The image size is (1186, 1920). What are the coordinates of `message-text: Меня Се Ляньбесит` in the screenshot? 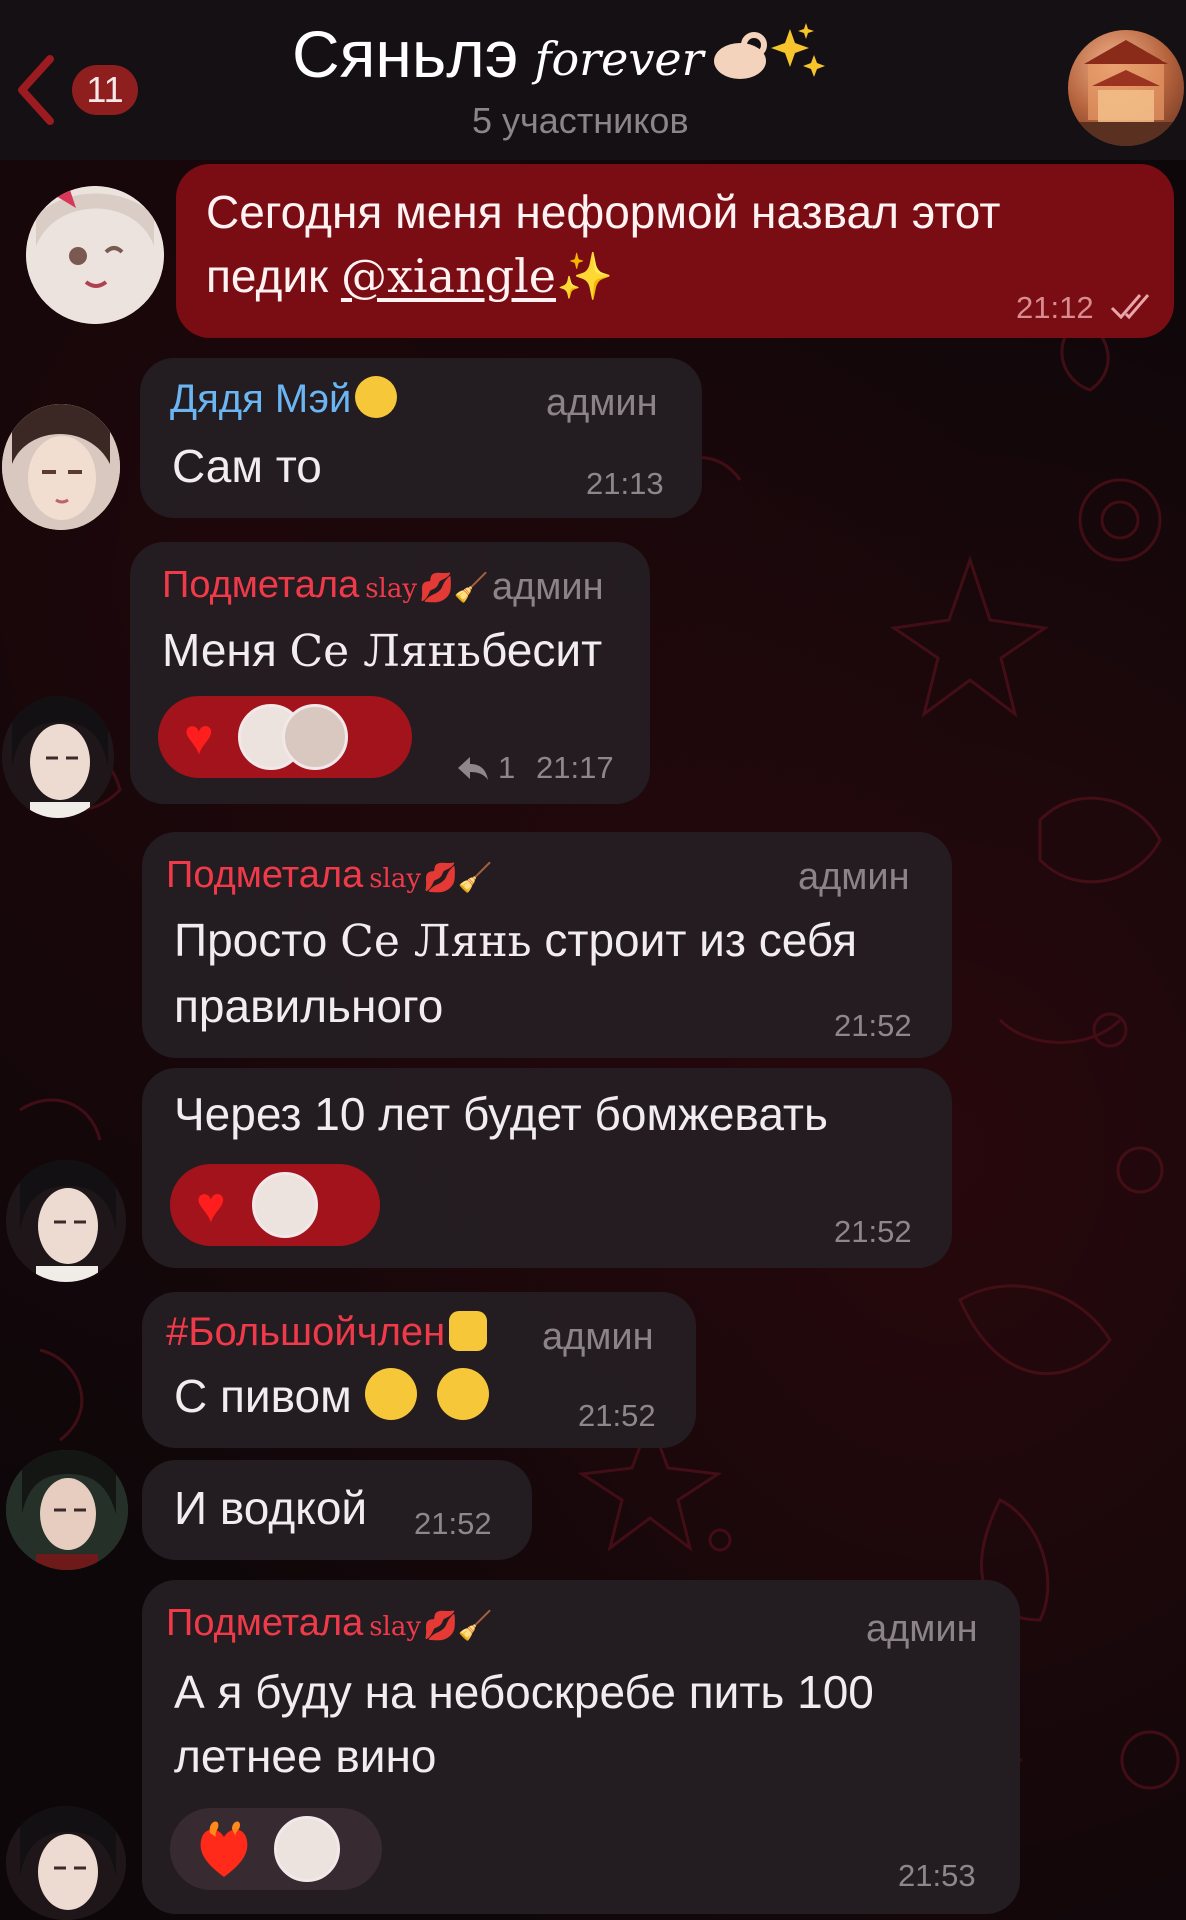 It's located at (382, 650).